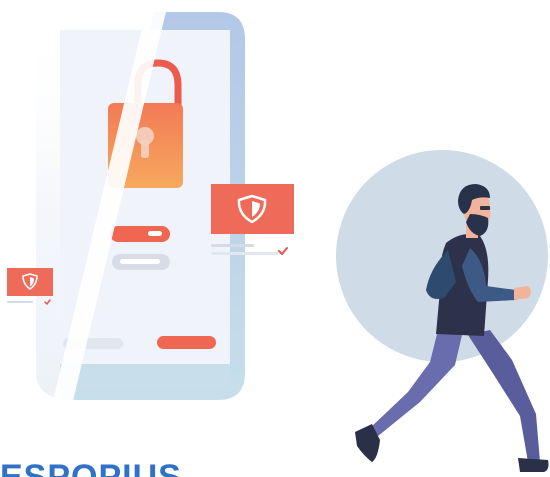 The height and width of the screenshot is (477, 550). What do you see at coordinates (140, 234) in the screenshot?
I see `password-field` at bounding box center [140, 234].